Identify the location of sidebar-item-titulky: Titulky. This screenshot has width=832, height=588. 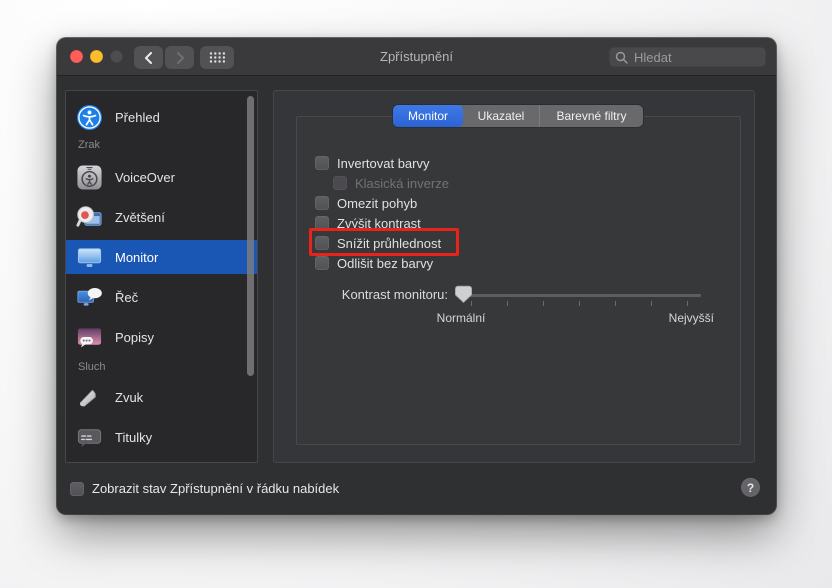
(161, 437).